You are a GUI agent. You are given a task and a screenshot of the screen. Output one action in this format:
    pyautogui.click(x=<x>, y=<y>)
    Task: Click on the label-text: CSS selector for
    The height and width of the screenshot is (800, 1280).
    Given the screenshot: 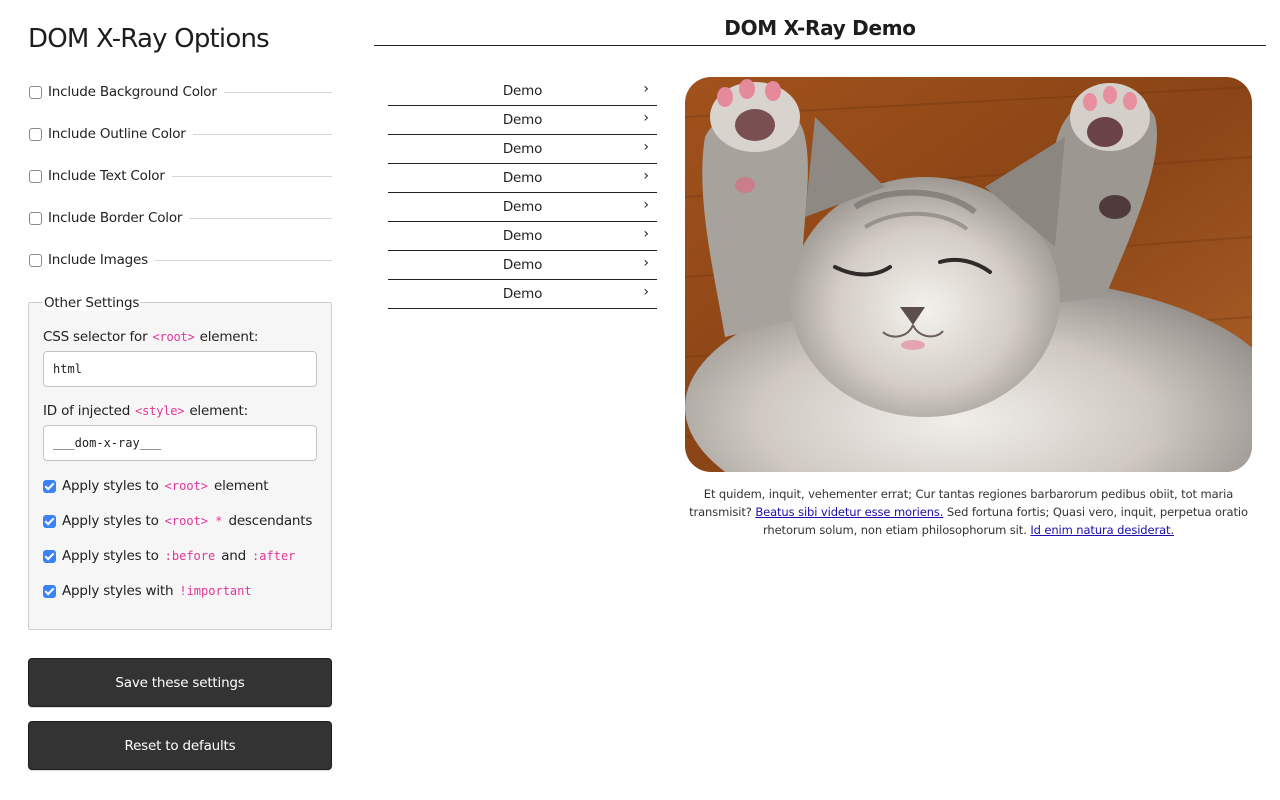 What is the action you would take?
    pyautogui.click(x=95, y=337)
    